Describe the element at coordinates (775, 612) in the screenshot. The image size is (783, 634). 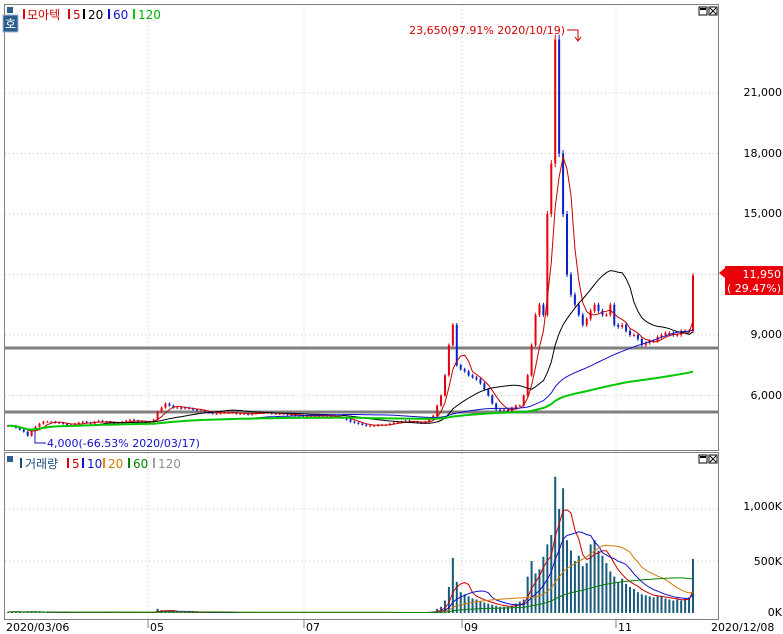
I see `volume-tick-label: 0K` at that location.